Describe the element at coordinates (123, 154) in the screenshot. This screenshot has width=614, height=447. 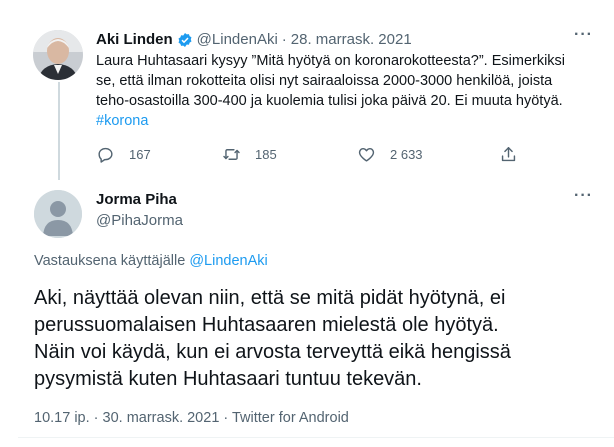
I see `reply-action: 167` at that location.